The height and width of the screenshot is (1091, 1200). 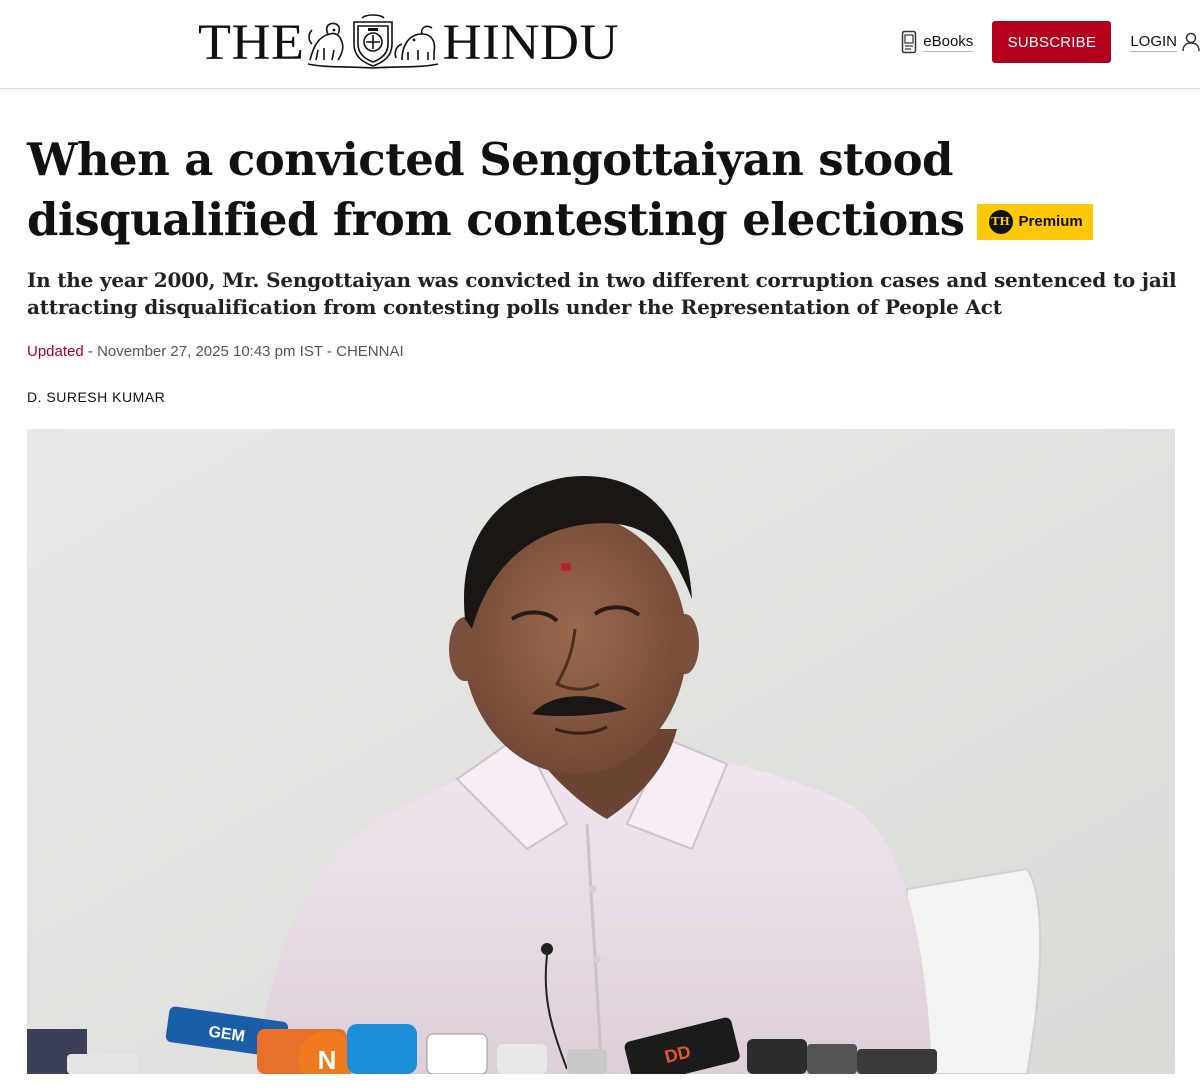 I want to click on dateline-location: CHENNAI, so click(x=370, y=351).